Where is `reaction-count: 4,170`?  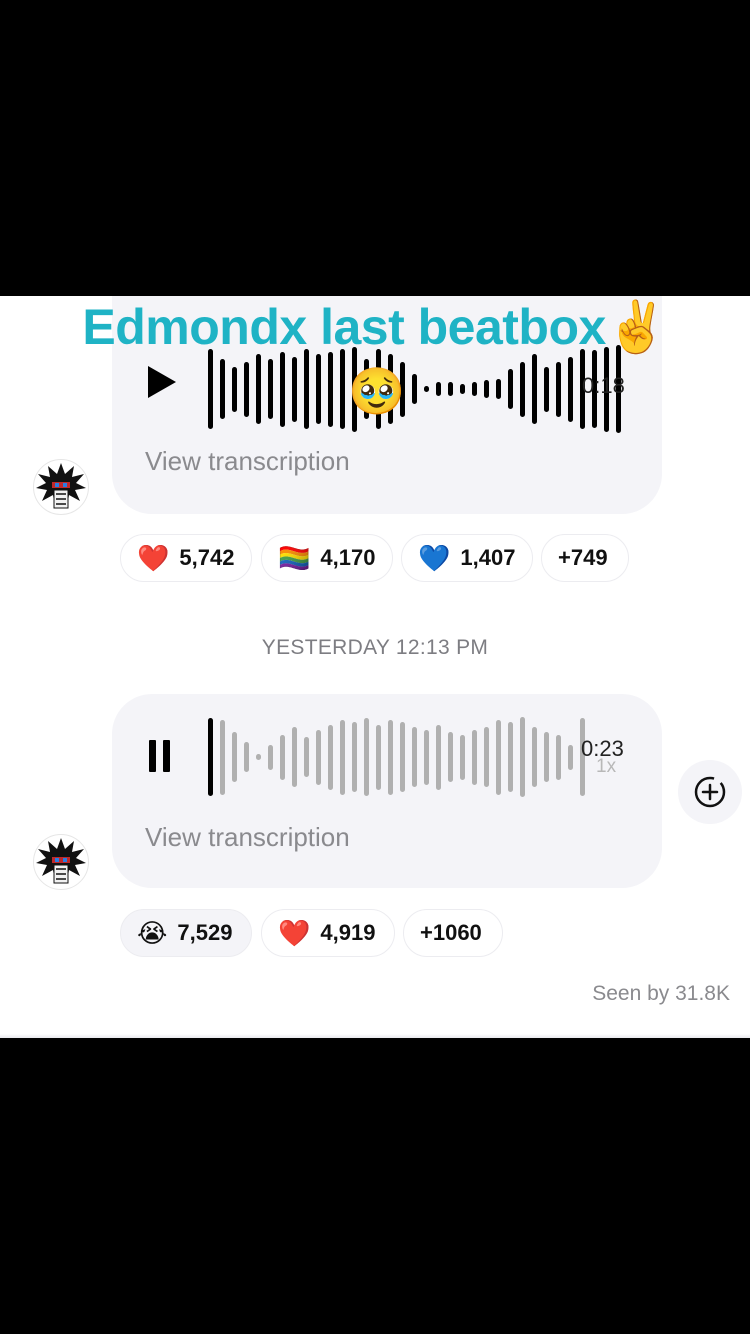
reaction-count: 4,170 is located at coordinates (348, 557).